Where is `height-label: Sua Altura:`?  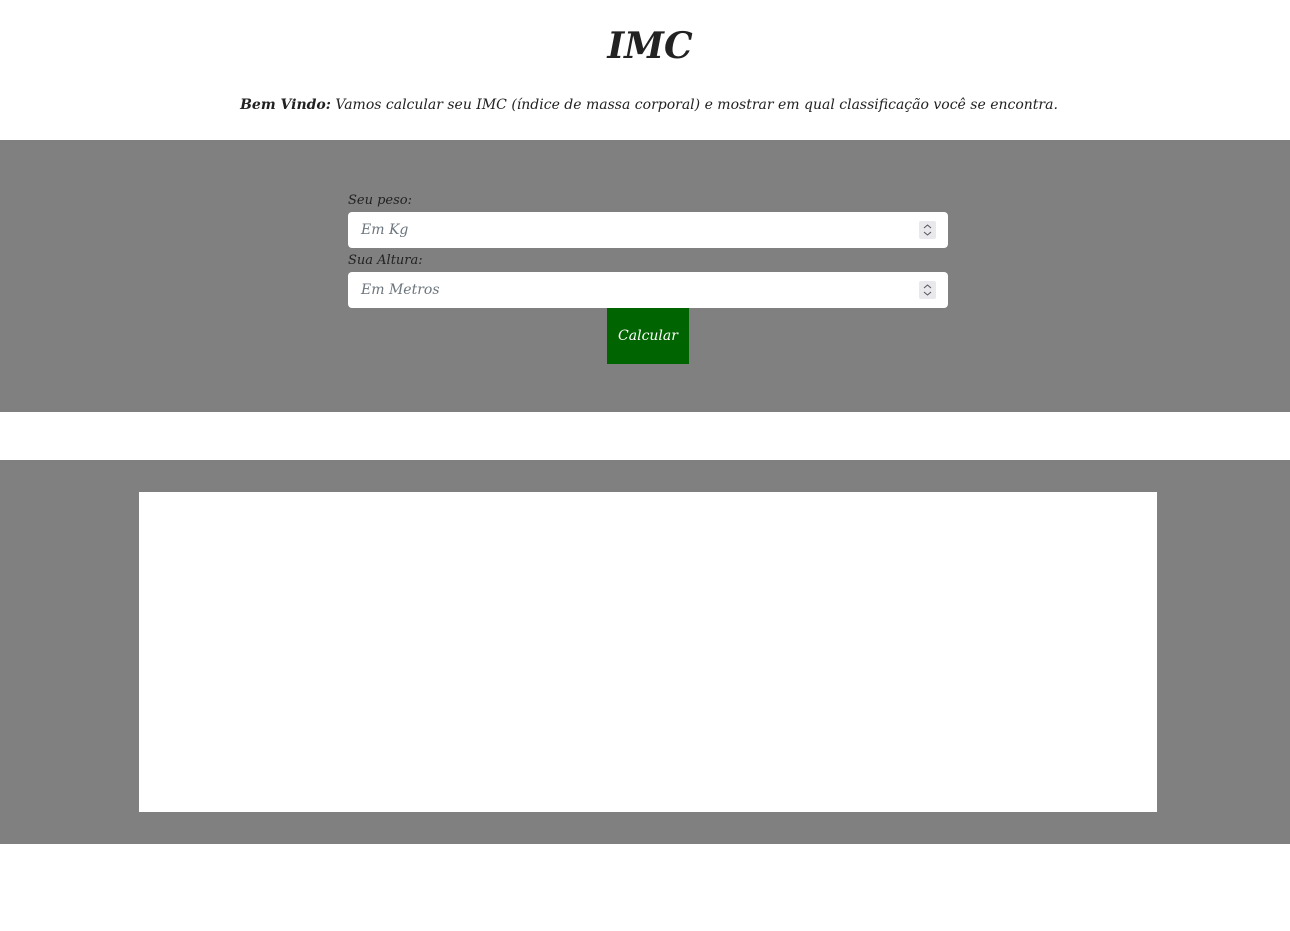 height-label: Sua Altura: is located at coordinates (385, 260).